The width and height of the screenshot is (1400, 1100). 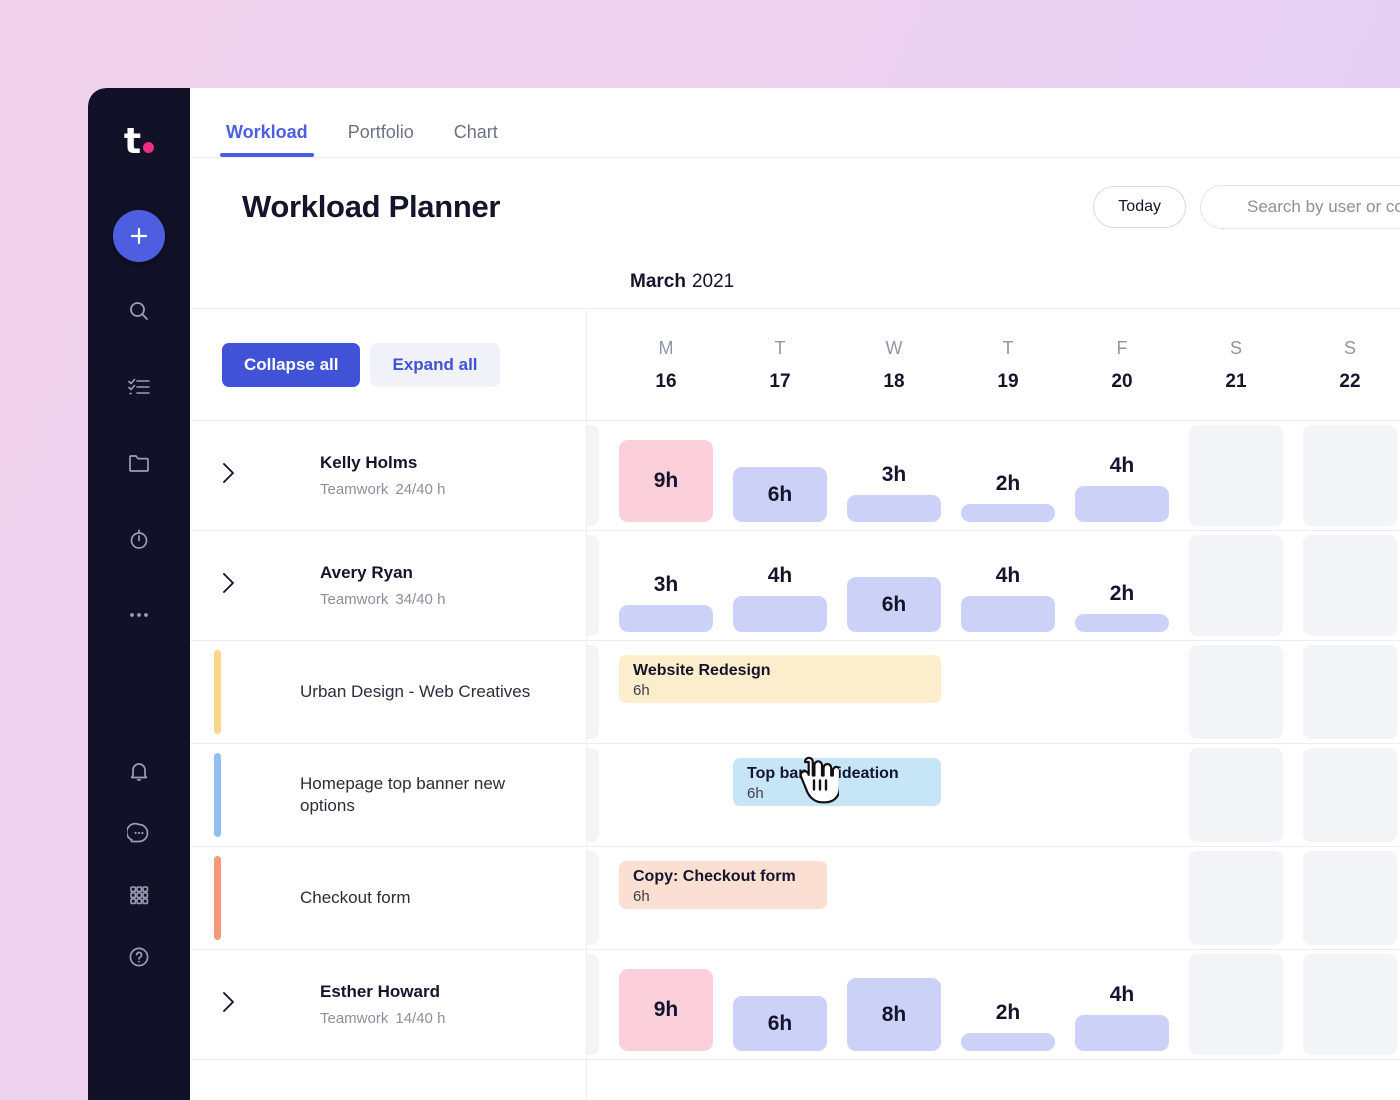 What do you see at coordinates (139, 833) in the screenshot?
I see `chat-icon` at bounding box center [139, 833].